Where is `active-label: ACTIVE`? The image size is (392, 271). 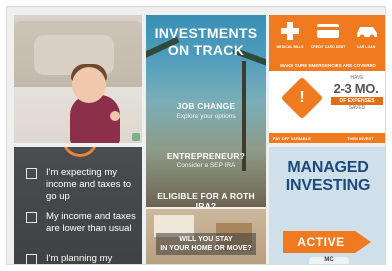 active-label: ACTIVE is located at coordinates (321, 242).